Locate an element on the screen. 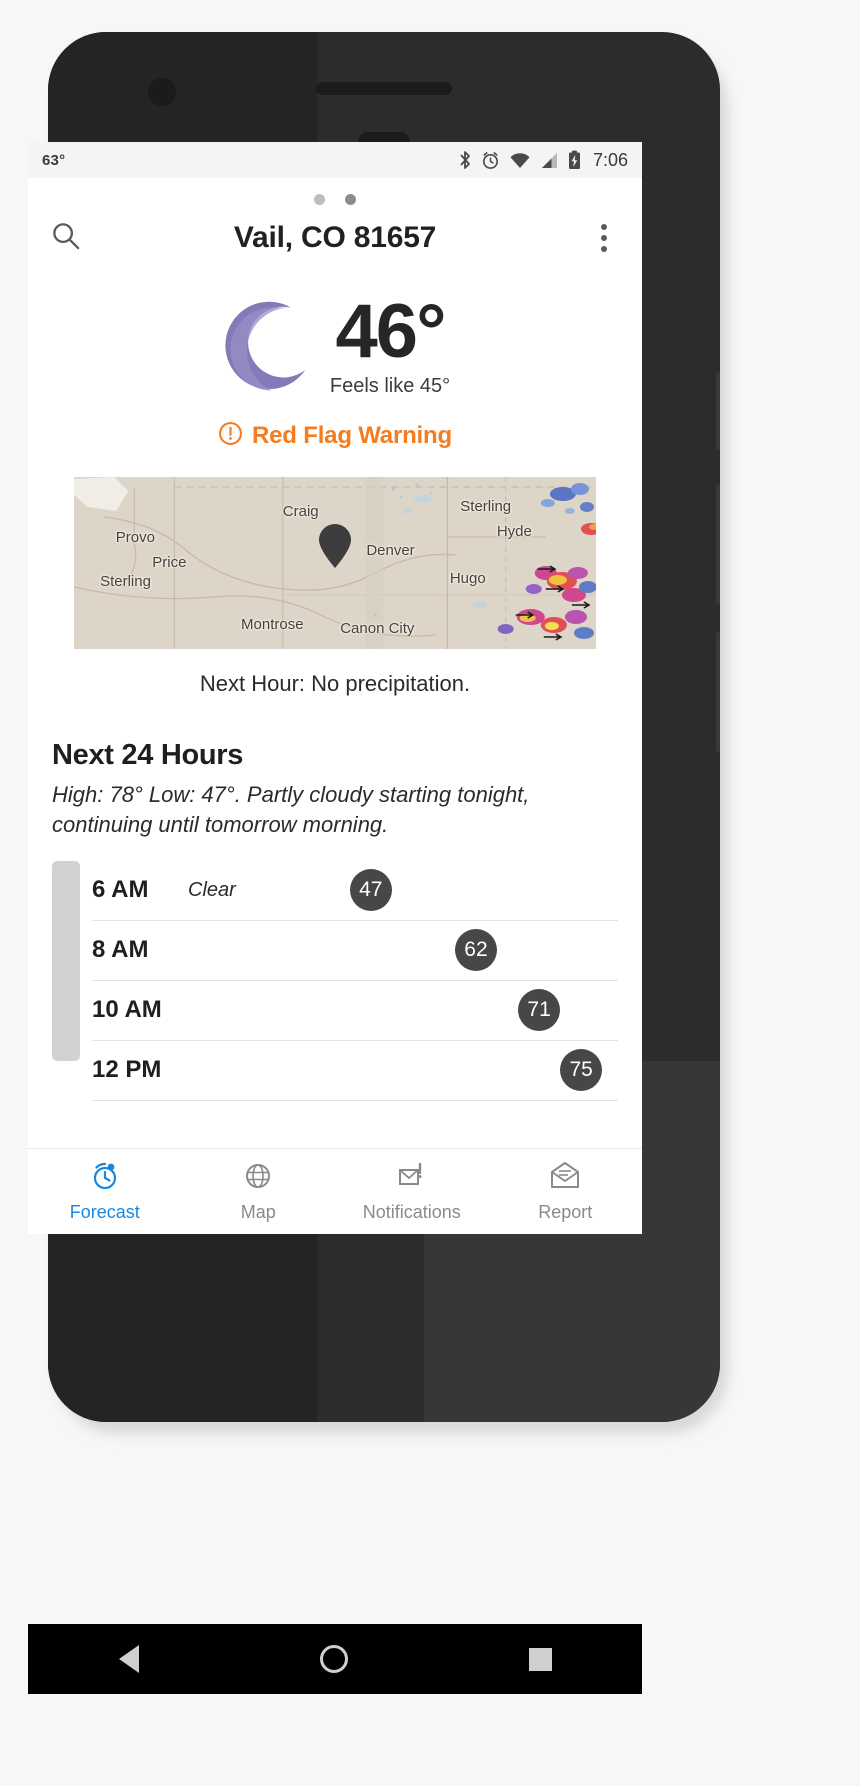  status-bar: 63° 7:06 is located at coordinates (335, 160).